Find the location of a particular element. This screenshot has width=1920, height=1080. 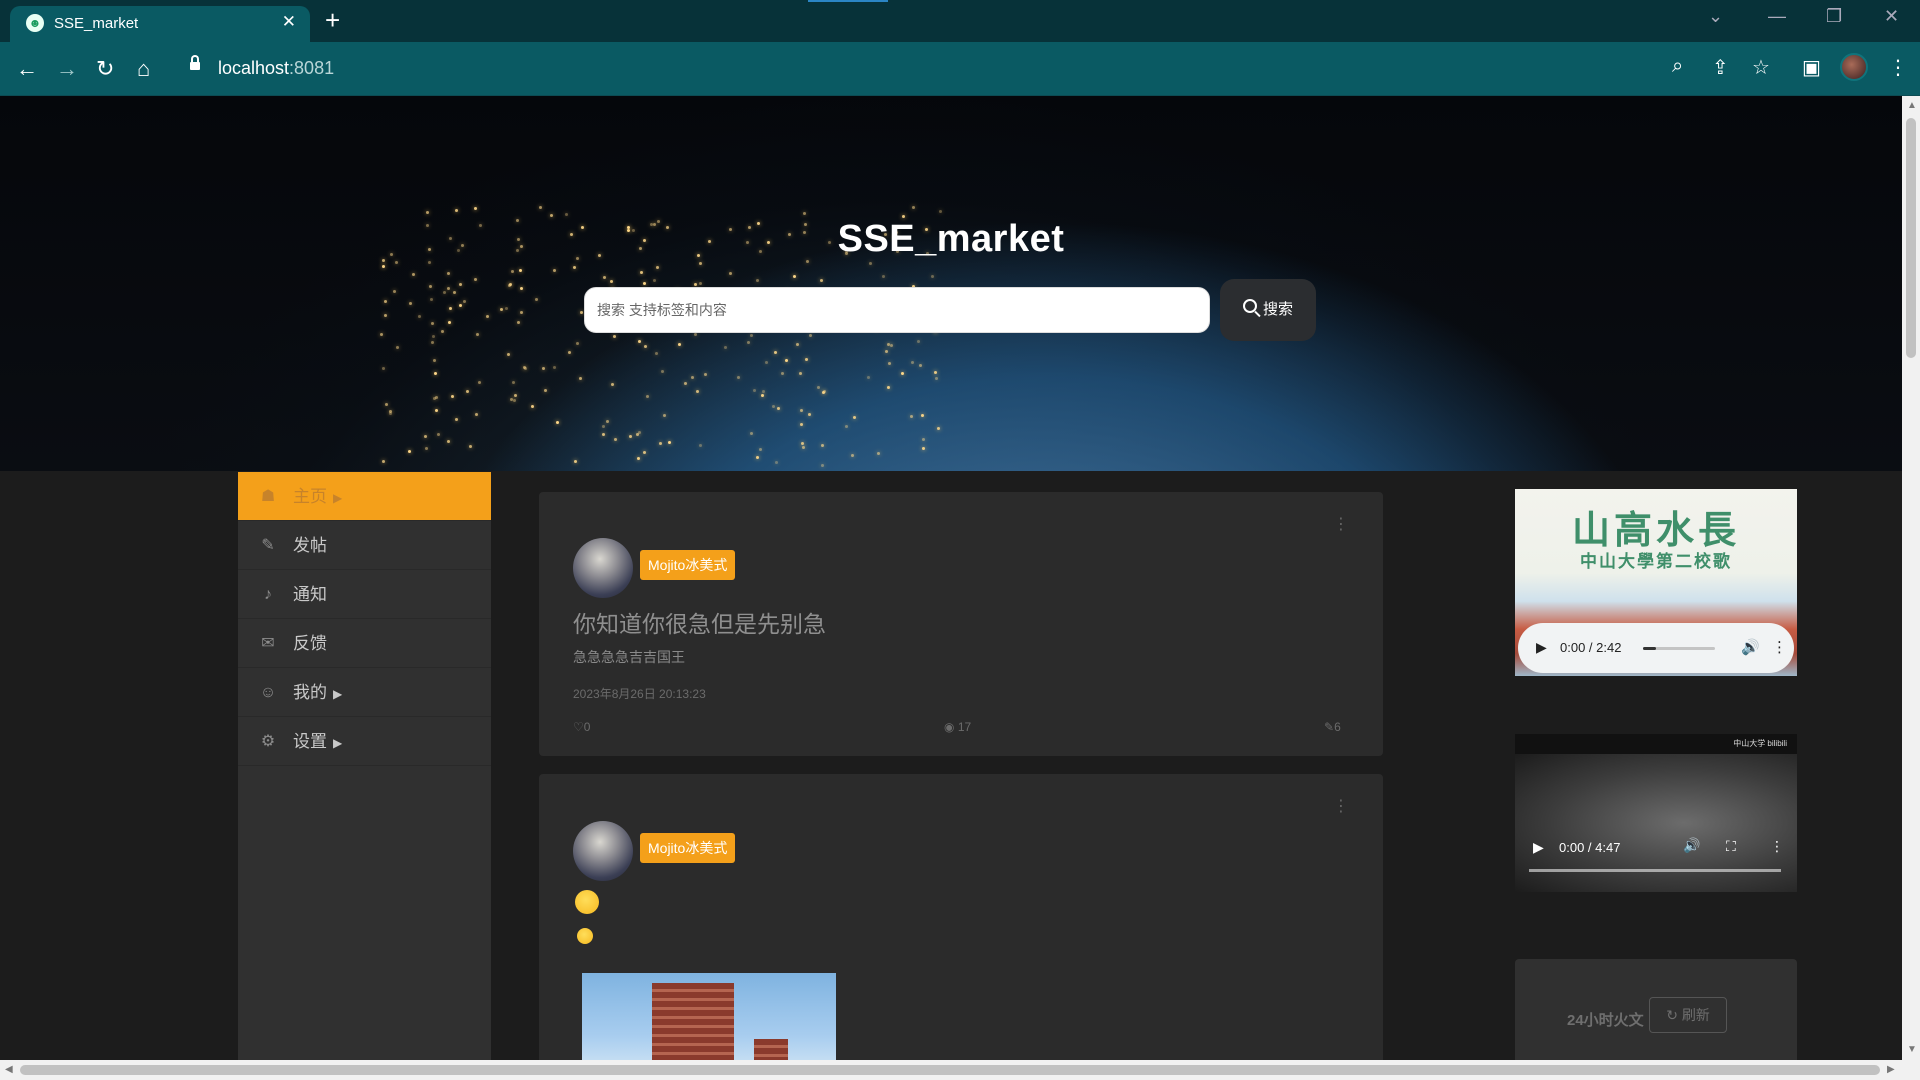

share-icon: ⇪ is located at coordinates (1720, 67).